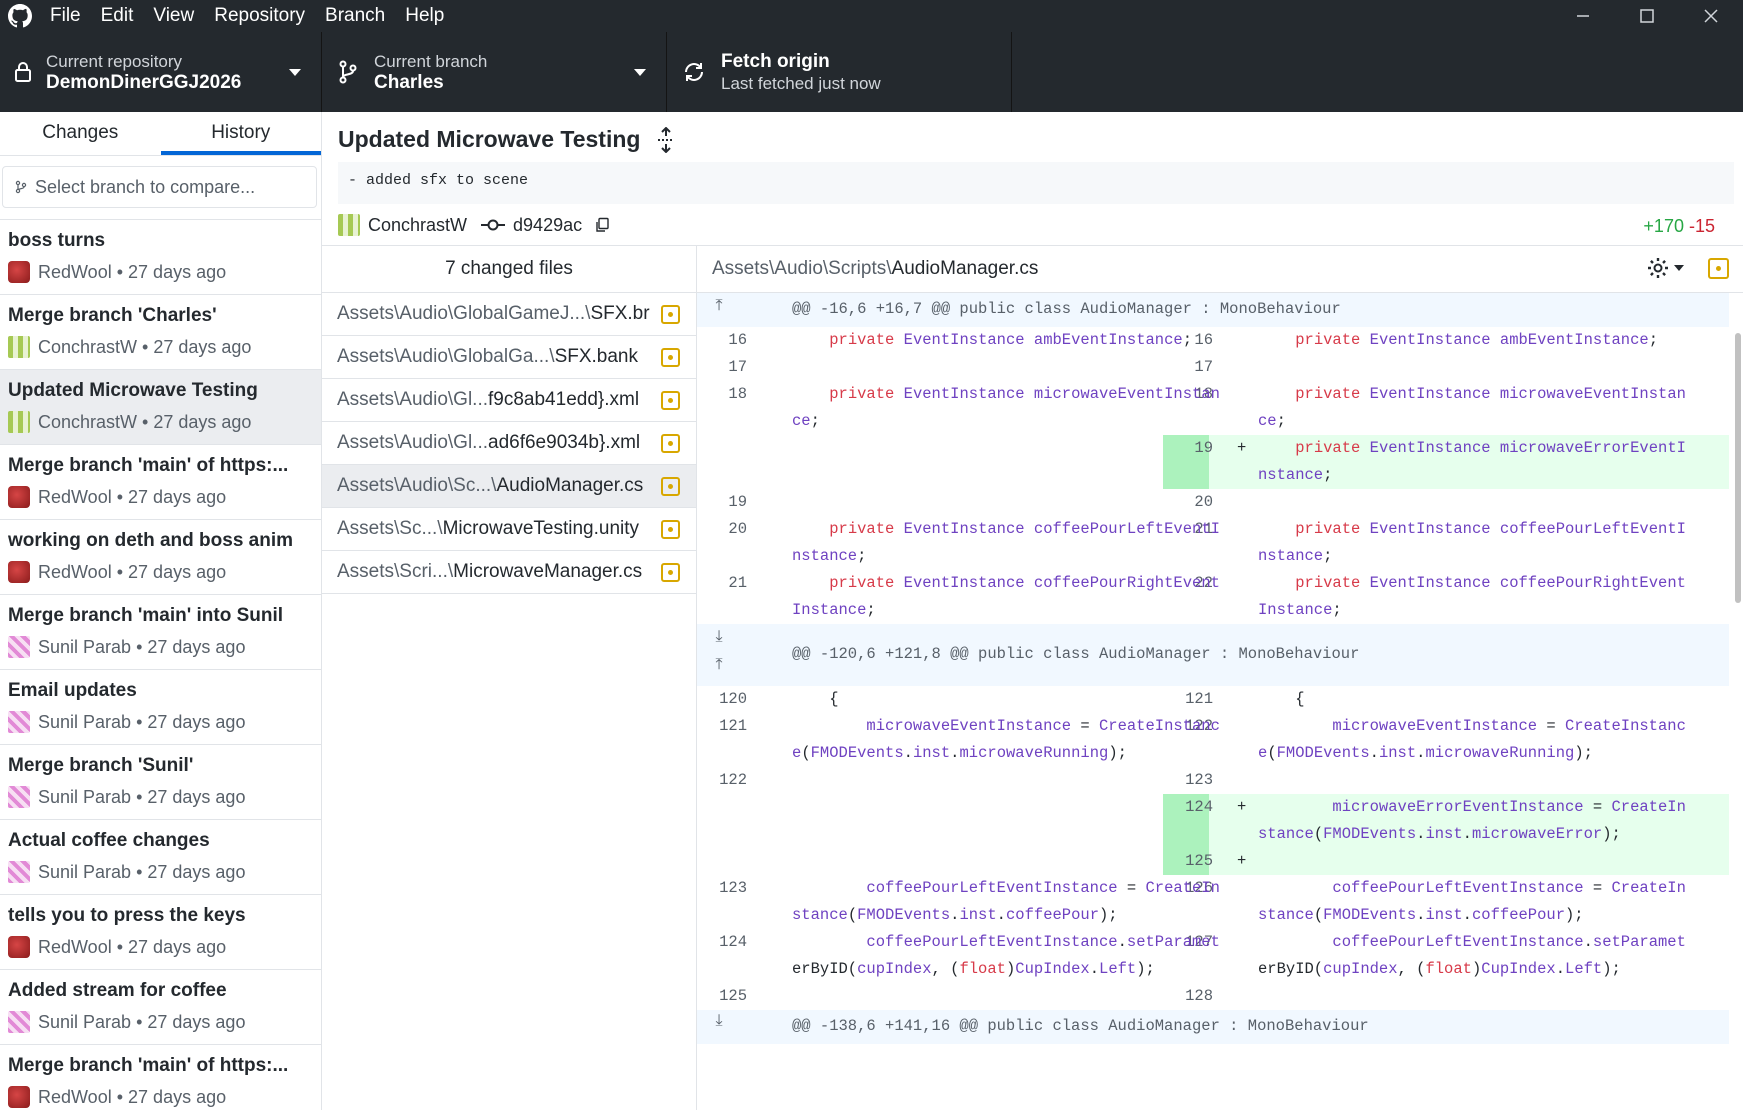 The height and width of the screenshot is (1110, 1743). I want to click on commit-author: ConchrastW, so click(418, 224).